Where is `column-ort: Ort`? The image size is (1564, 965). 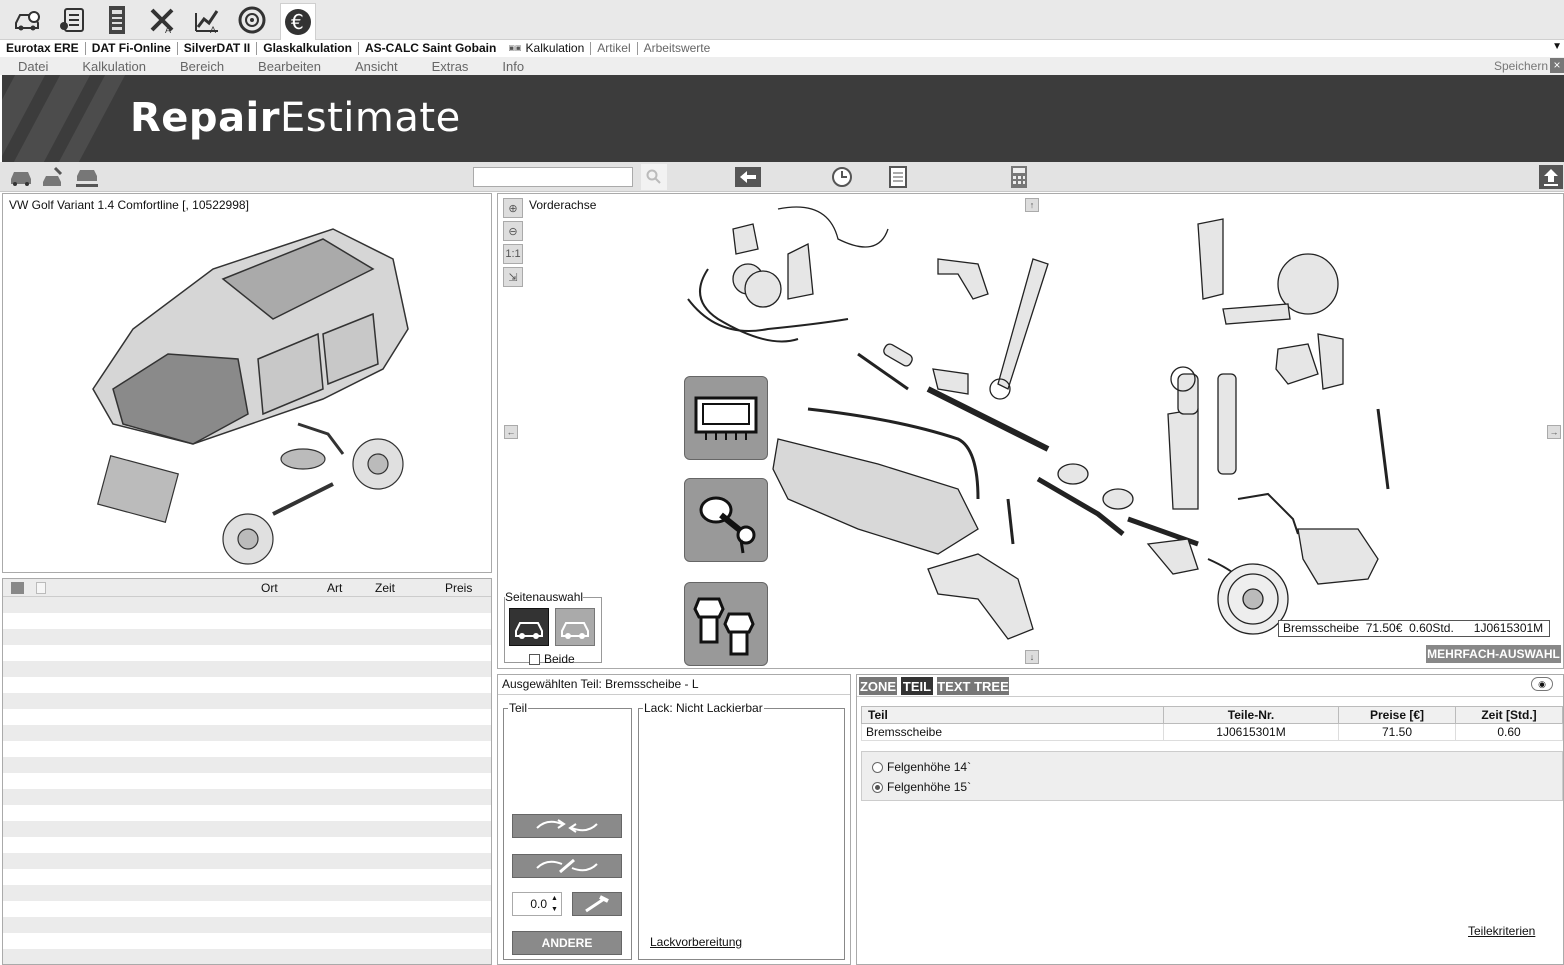
column-ort: Ort is located at coordinates (269, 588).